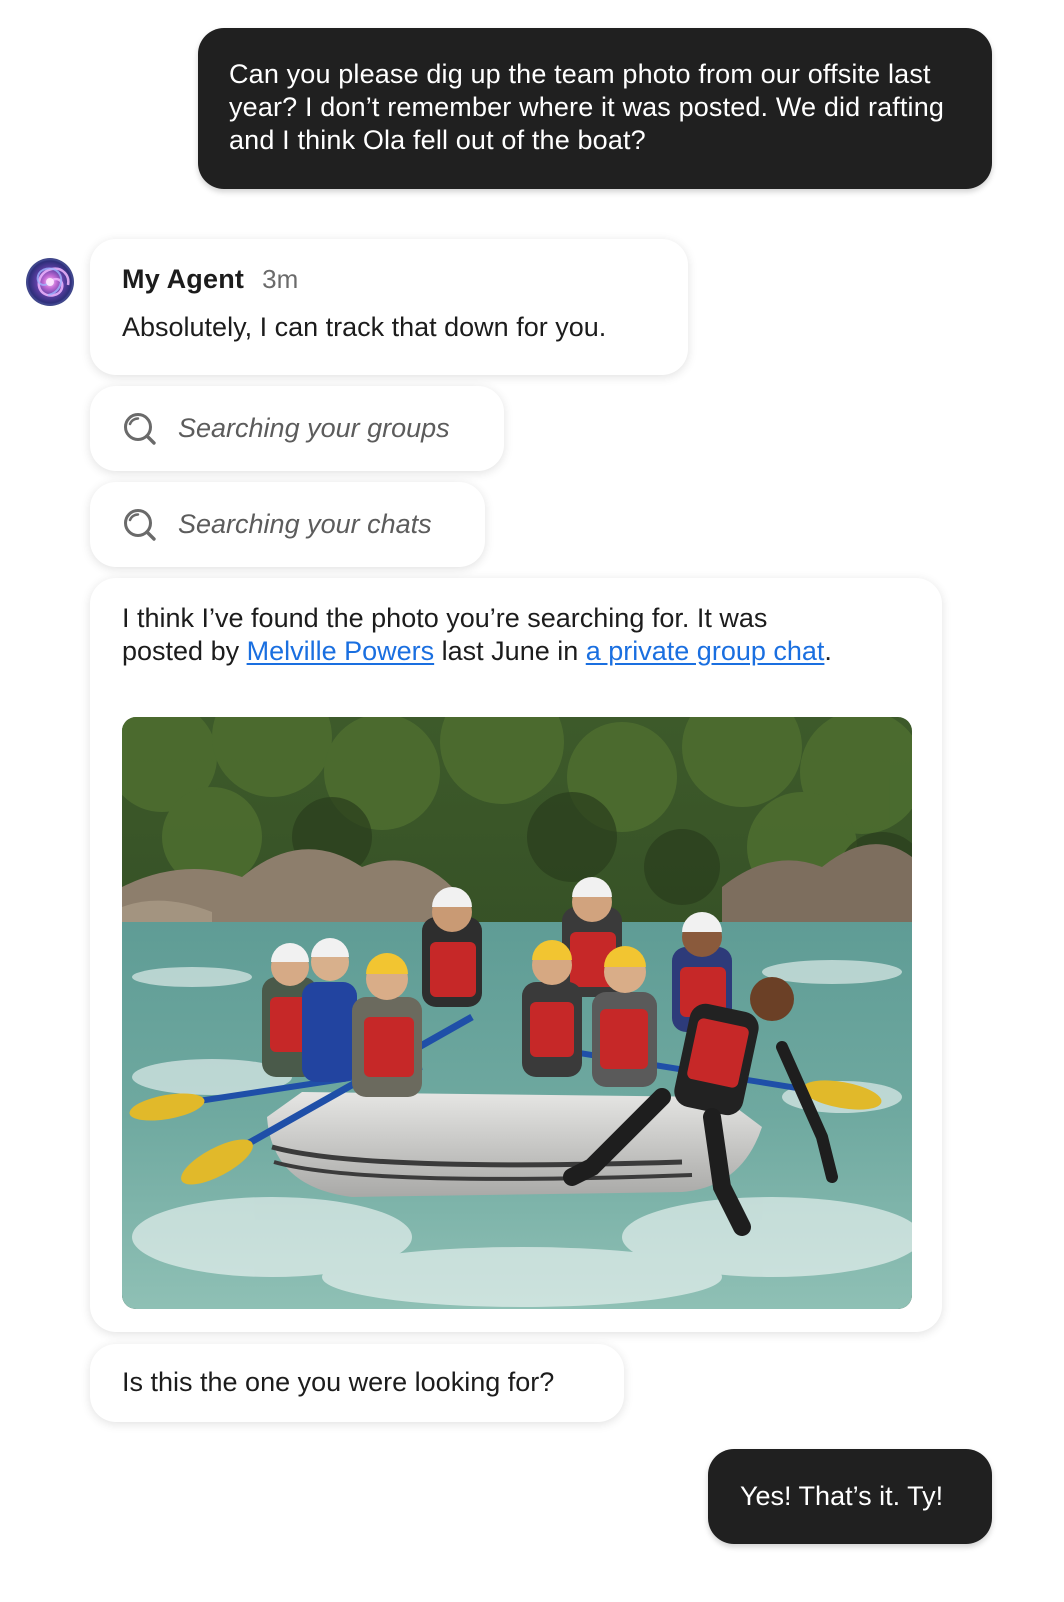 The width and height of the screenshot is (1064, 1602). I want to click on message-timestamp: 3m, so click(280, 279).